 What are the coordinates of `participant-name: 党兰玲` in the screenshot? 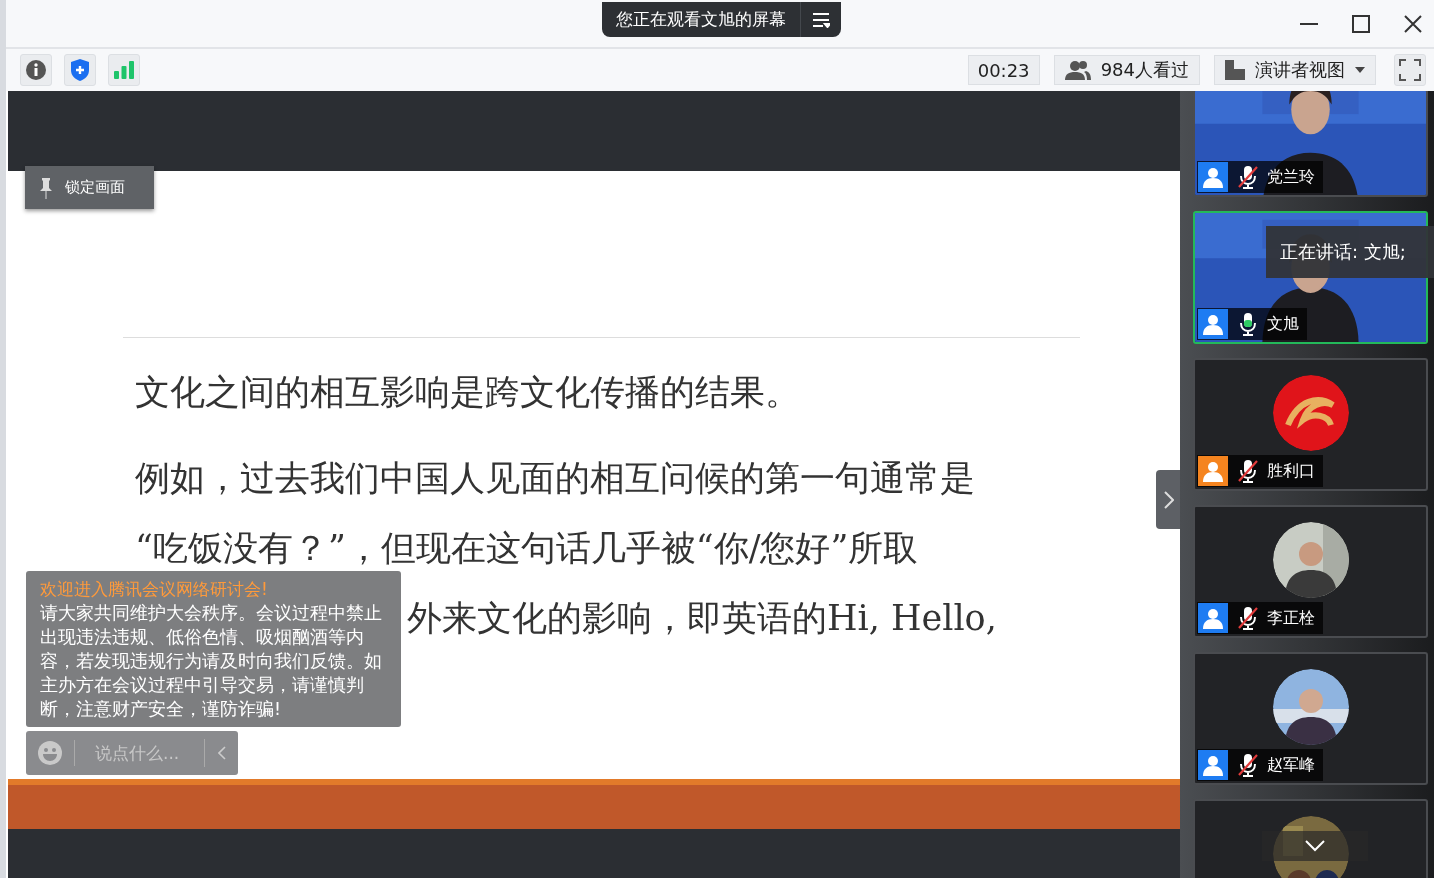 It's located at (1291, 177).